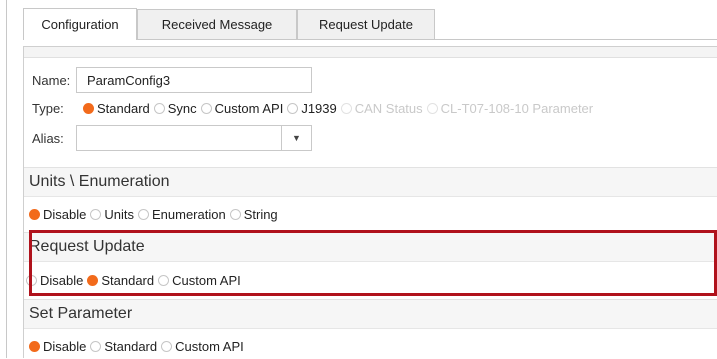  What do you see at coordinates (370, 182) in the screenshot?
I see `units-section-title: Units \ Enumeration` at bounding box center [370, 182].